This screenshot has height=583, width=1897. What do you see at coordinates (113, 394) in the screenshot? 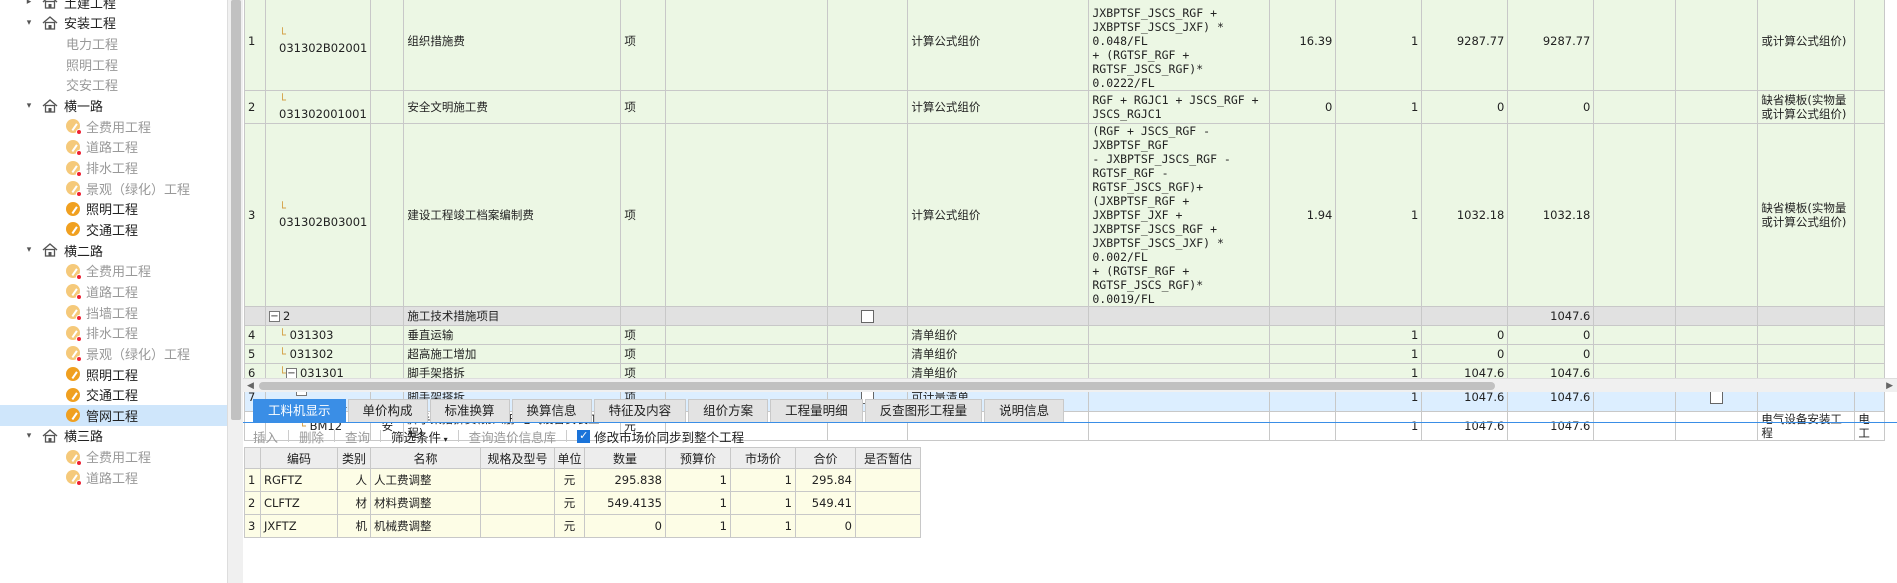
I see `tree-item-node: 交通工程` at bounding box center [113, 394].